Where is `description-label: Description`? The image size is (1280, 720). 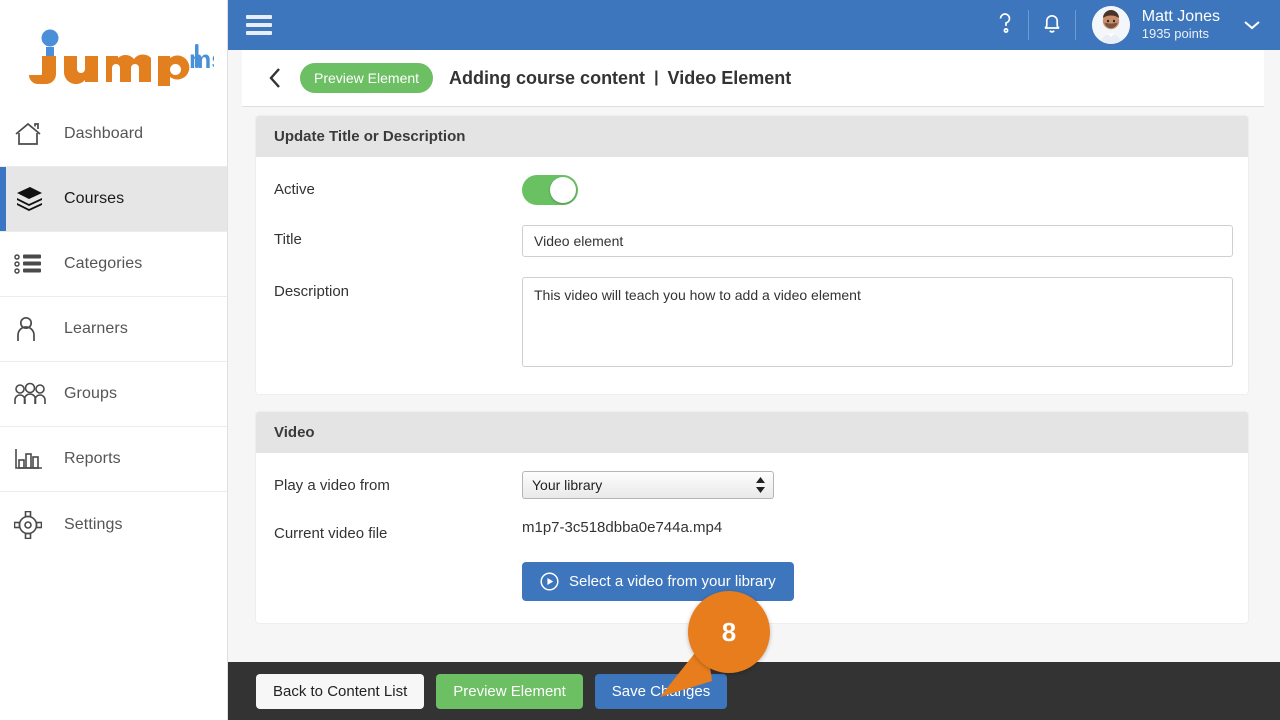
description-label: Description is located at coordinates (312, 291).